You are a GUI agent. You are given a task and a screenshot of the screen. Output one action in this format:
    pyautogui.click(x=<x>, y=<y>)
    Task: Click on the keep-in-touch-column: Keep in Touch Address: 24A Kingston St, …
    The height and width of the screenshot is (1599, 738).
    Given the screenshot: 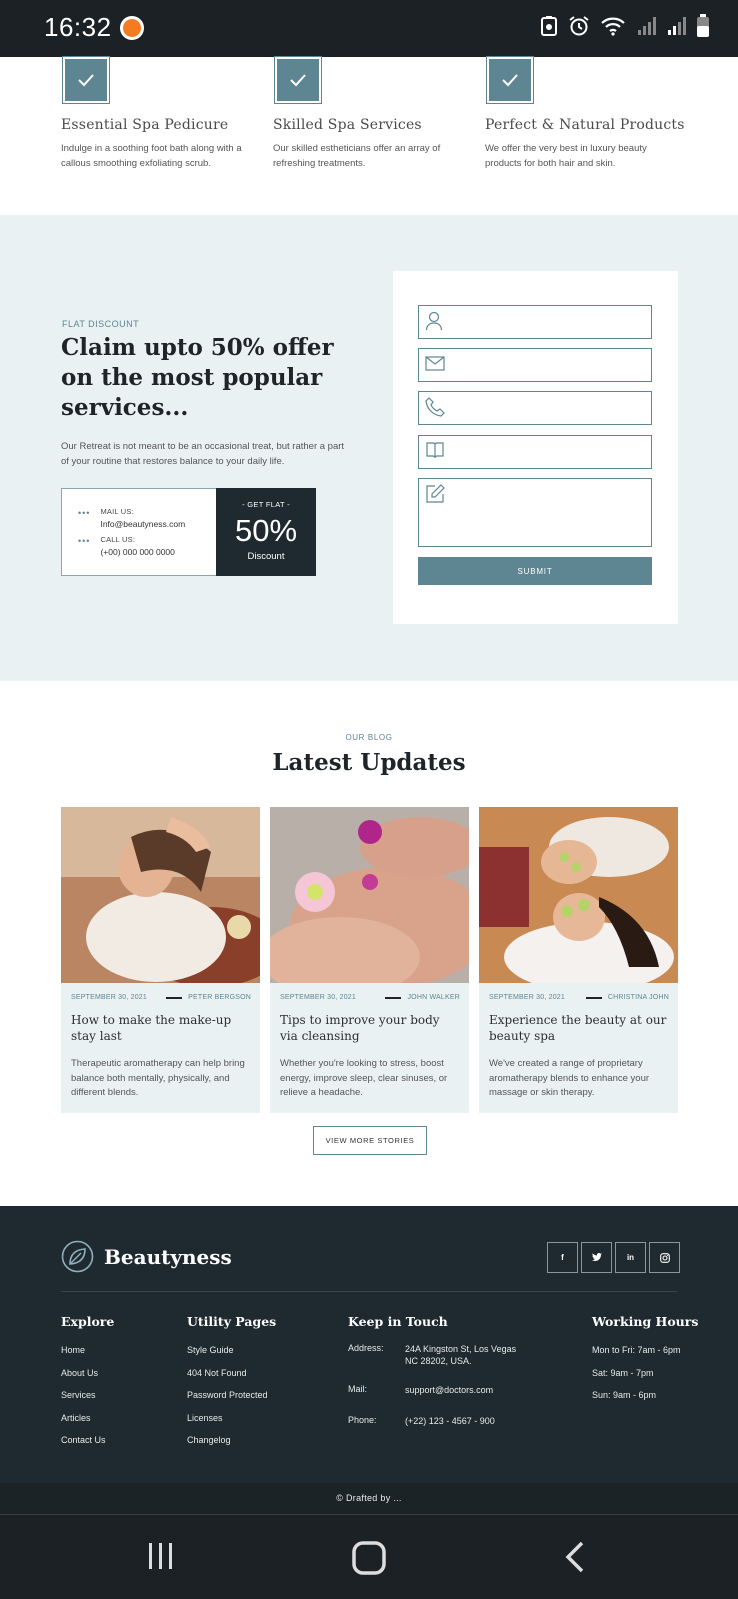 What is the action you would take?
    pyautogui.click(x=453, y=1370)
    